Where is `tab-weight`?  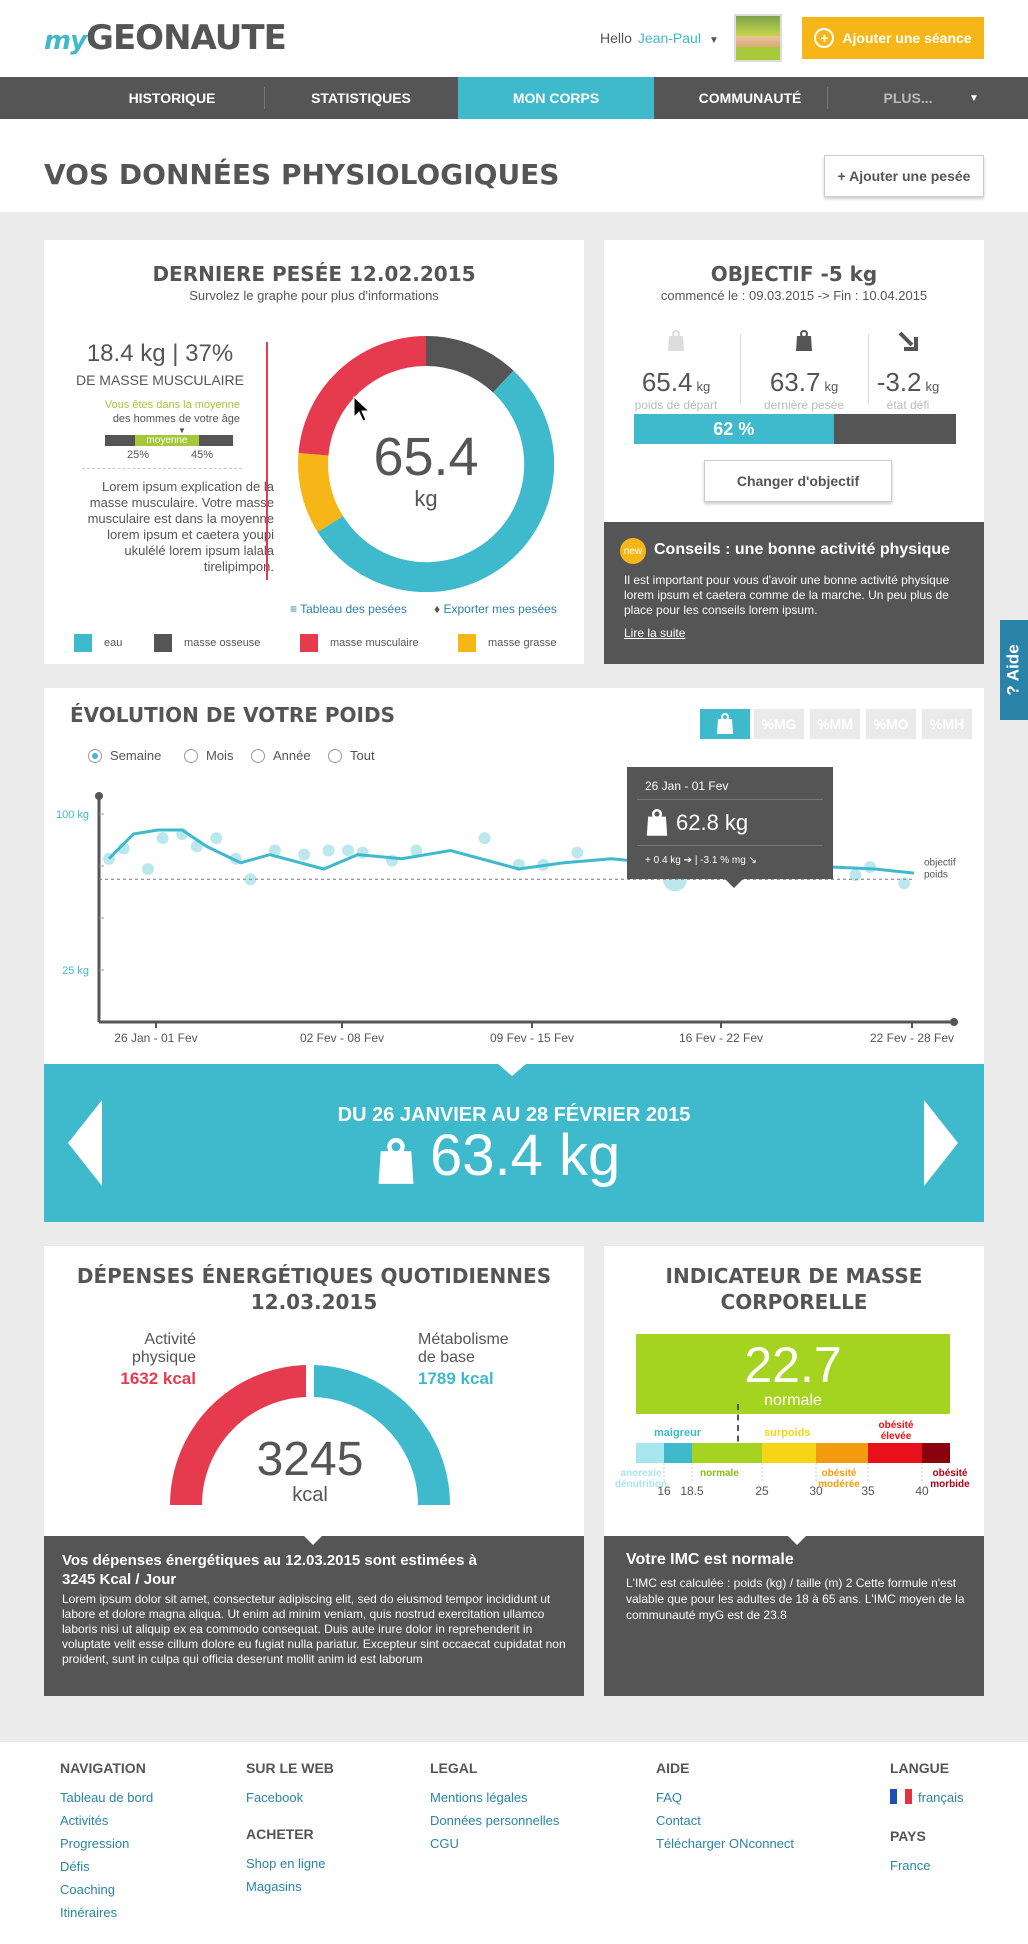 tab-weight is located at coordinates (725, 724).